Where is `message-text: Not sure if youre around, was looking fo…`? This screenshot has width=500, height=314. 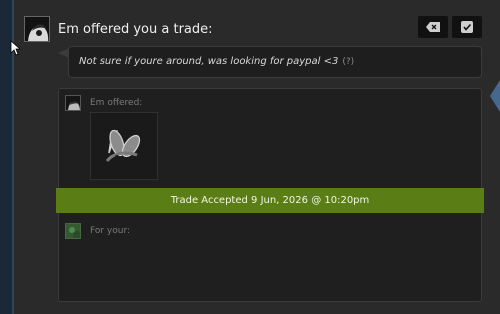 message-text: Not sure if youre around, was looking fo… is located at coordinates (209, 61).